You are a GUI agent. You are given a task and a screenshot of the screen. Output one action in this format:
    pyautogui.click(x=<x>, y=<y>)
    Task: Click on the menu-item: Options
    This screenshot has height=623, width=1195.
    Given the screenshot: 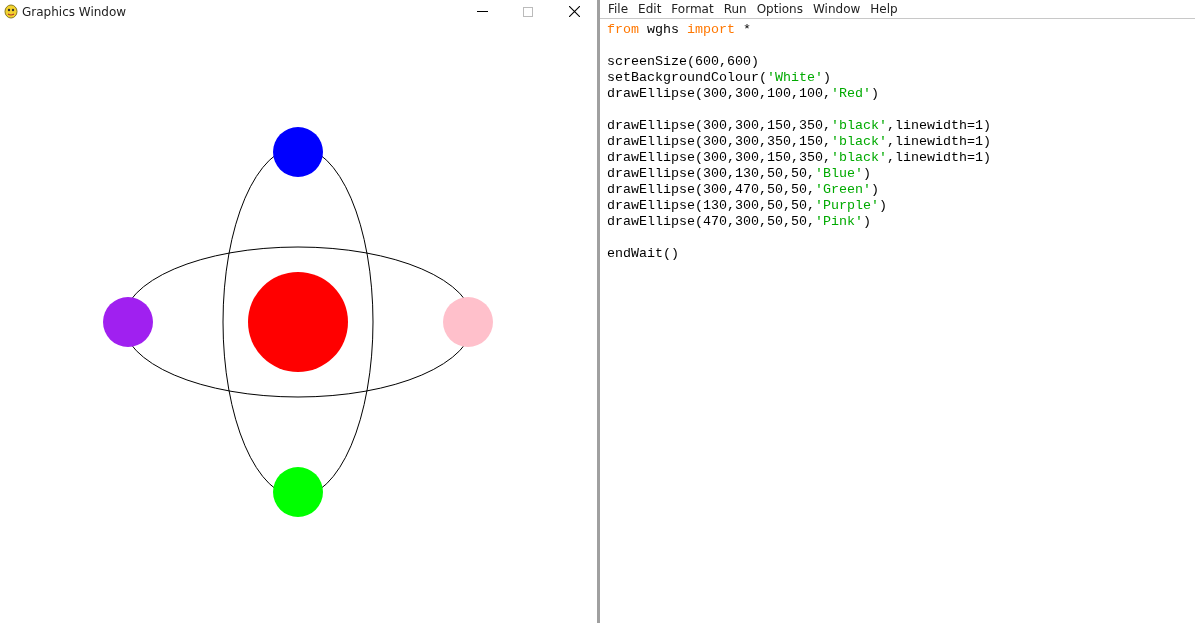 What is the action you would take?
    pyautogui.click(x=779, y=9)
    